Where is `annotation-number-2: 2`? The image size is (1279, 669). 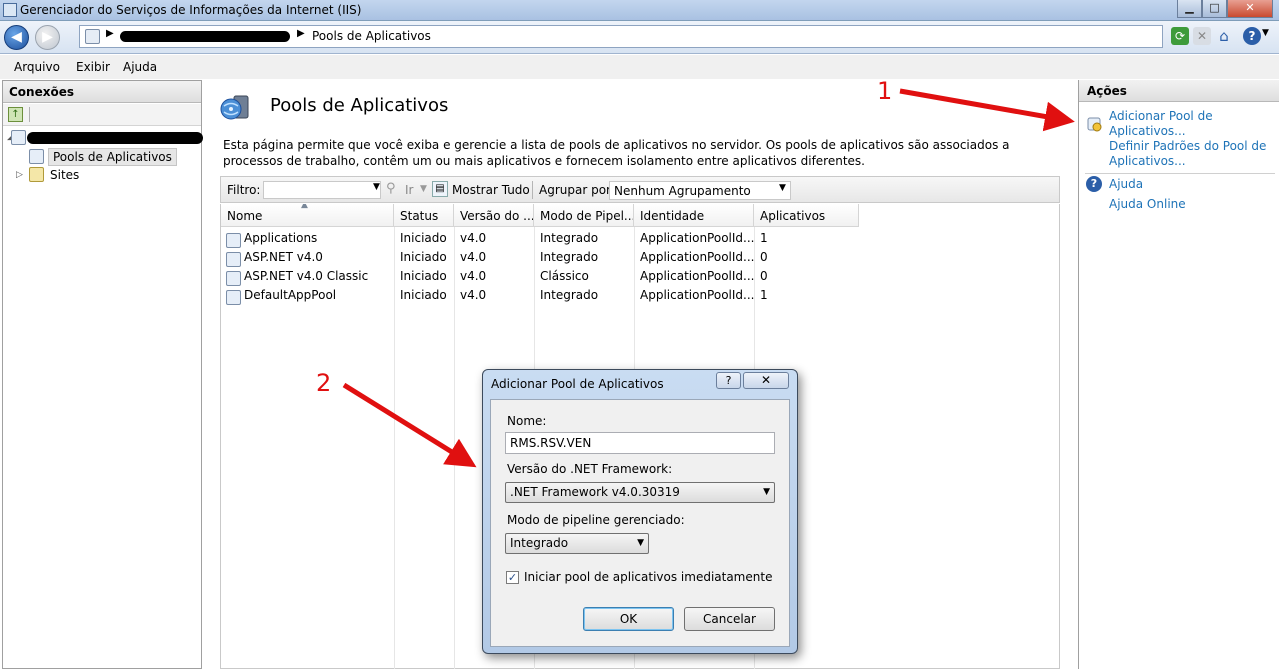
annotation-number-2: 2 is located at coordinates (324, 383).